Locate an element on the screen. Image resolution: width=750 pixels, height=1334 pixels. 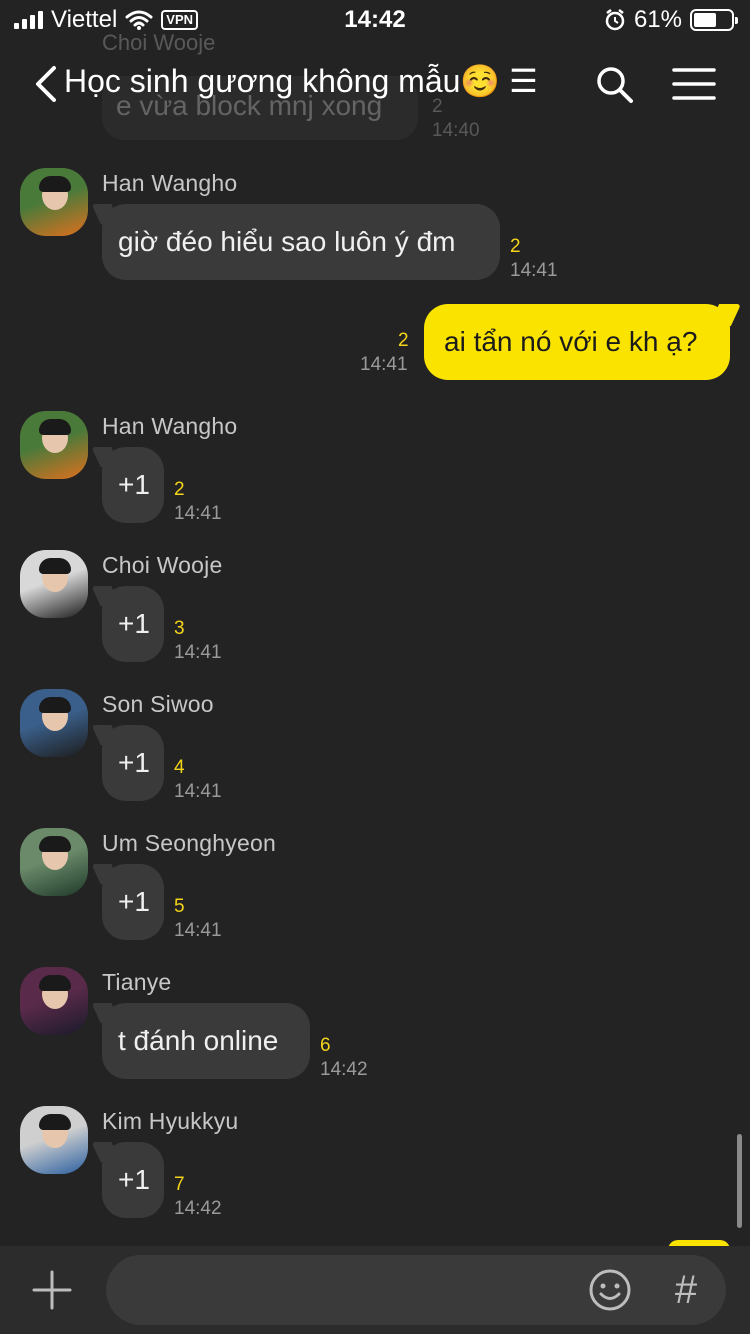
message-bubble: t đánh online is located at coordinates (206, 1041).